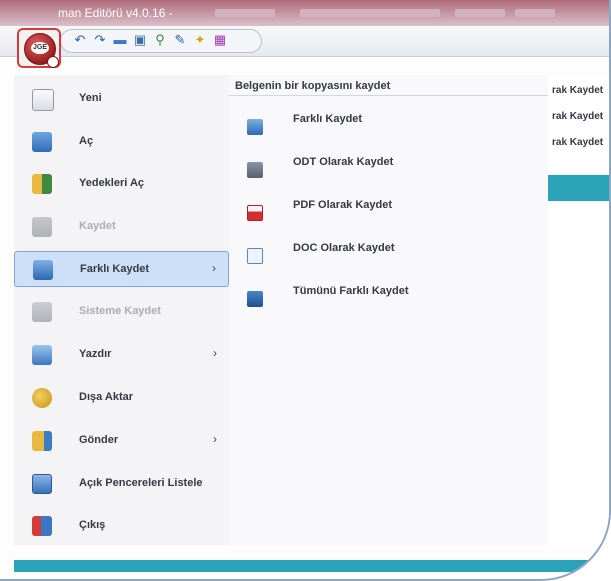  I want to click on application-menu-button: JGE, so click(39, 48).